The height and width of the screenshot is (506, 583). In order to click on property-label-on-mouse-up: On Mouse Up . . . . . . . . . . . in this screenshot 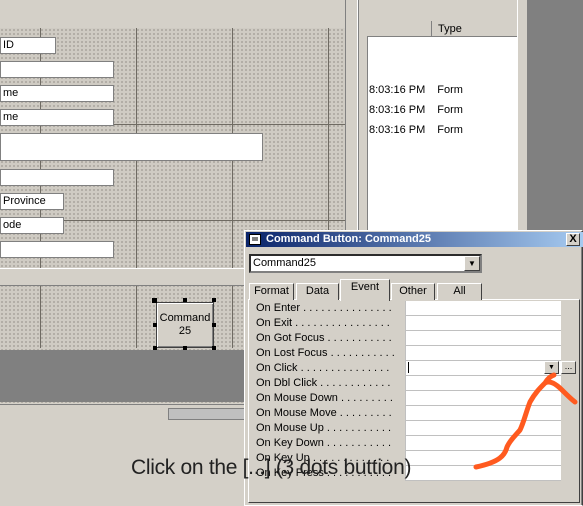, I will do `click(330, 428)`.